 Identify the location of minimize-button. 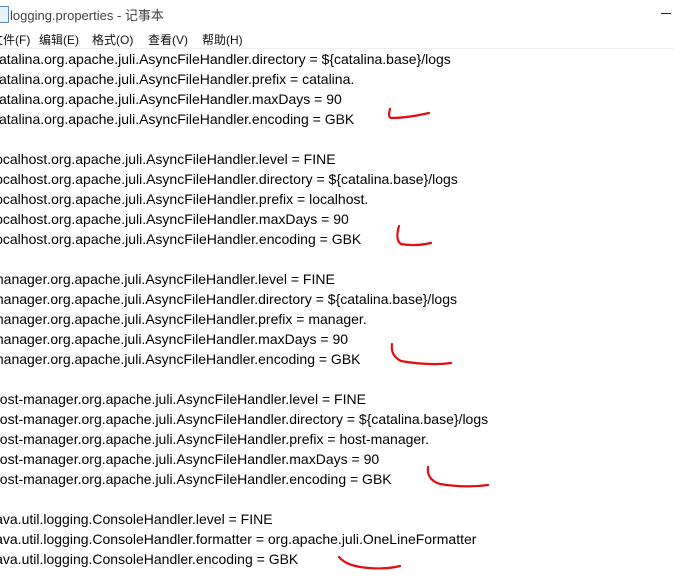
(662, 14).